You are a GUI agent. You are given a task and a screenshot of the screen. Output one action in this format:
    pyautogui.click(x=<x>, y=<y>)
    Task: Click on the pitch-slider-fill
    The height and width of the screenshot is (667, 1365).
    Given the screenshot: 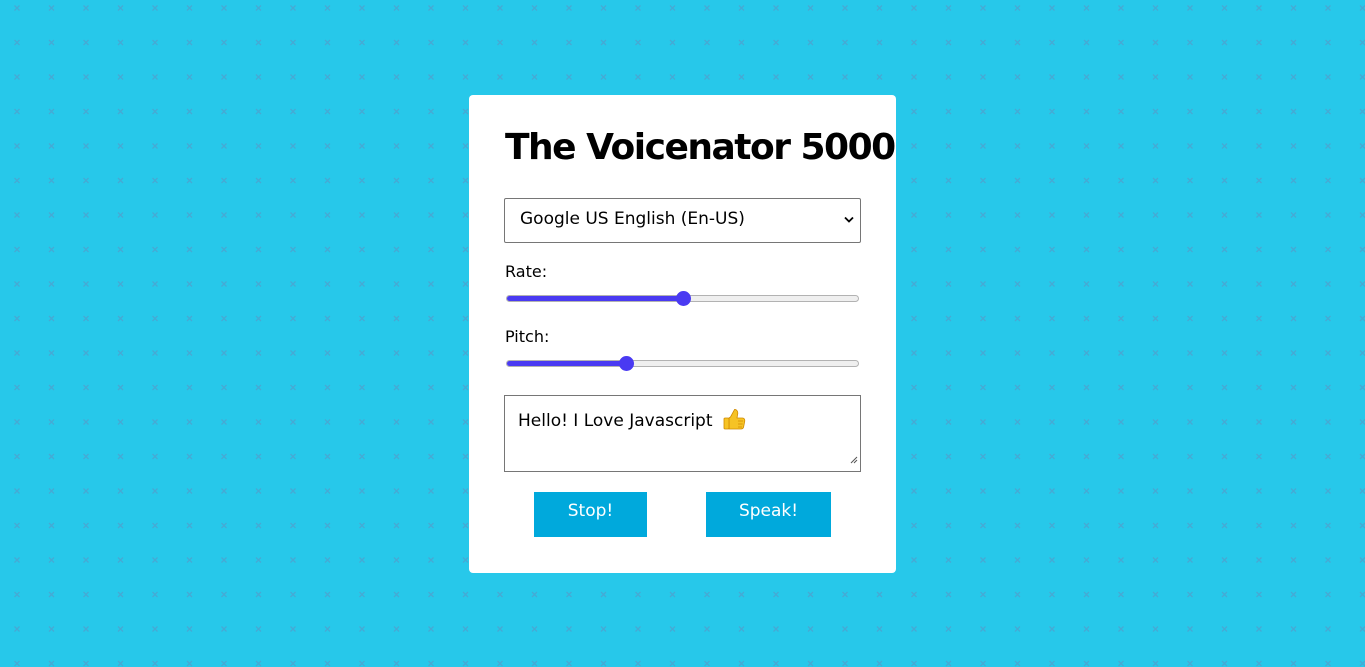 What is the action you would take?
    pyautogui.click(x=567, y=363)
    